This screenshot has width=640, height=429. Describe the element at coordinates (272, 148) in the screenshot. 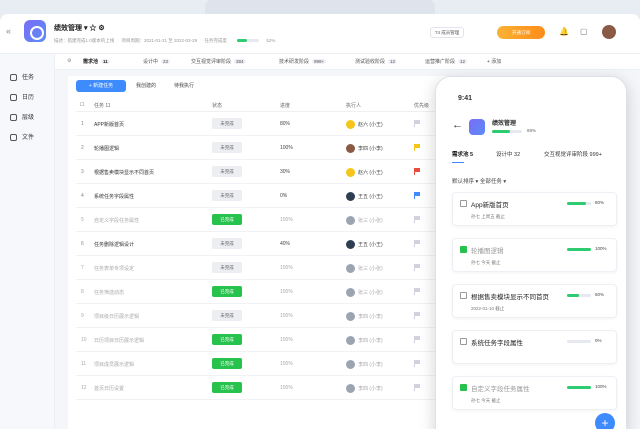

I see `table-row: 2 轮播图逻辑 未完成 100% 李四 (小李)` at that location.